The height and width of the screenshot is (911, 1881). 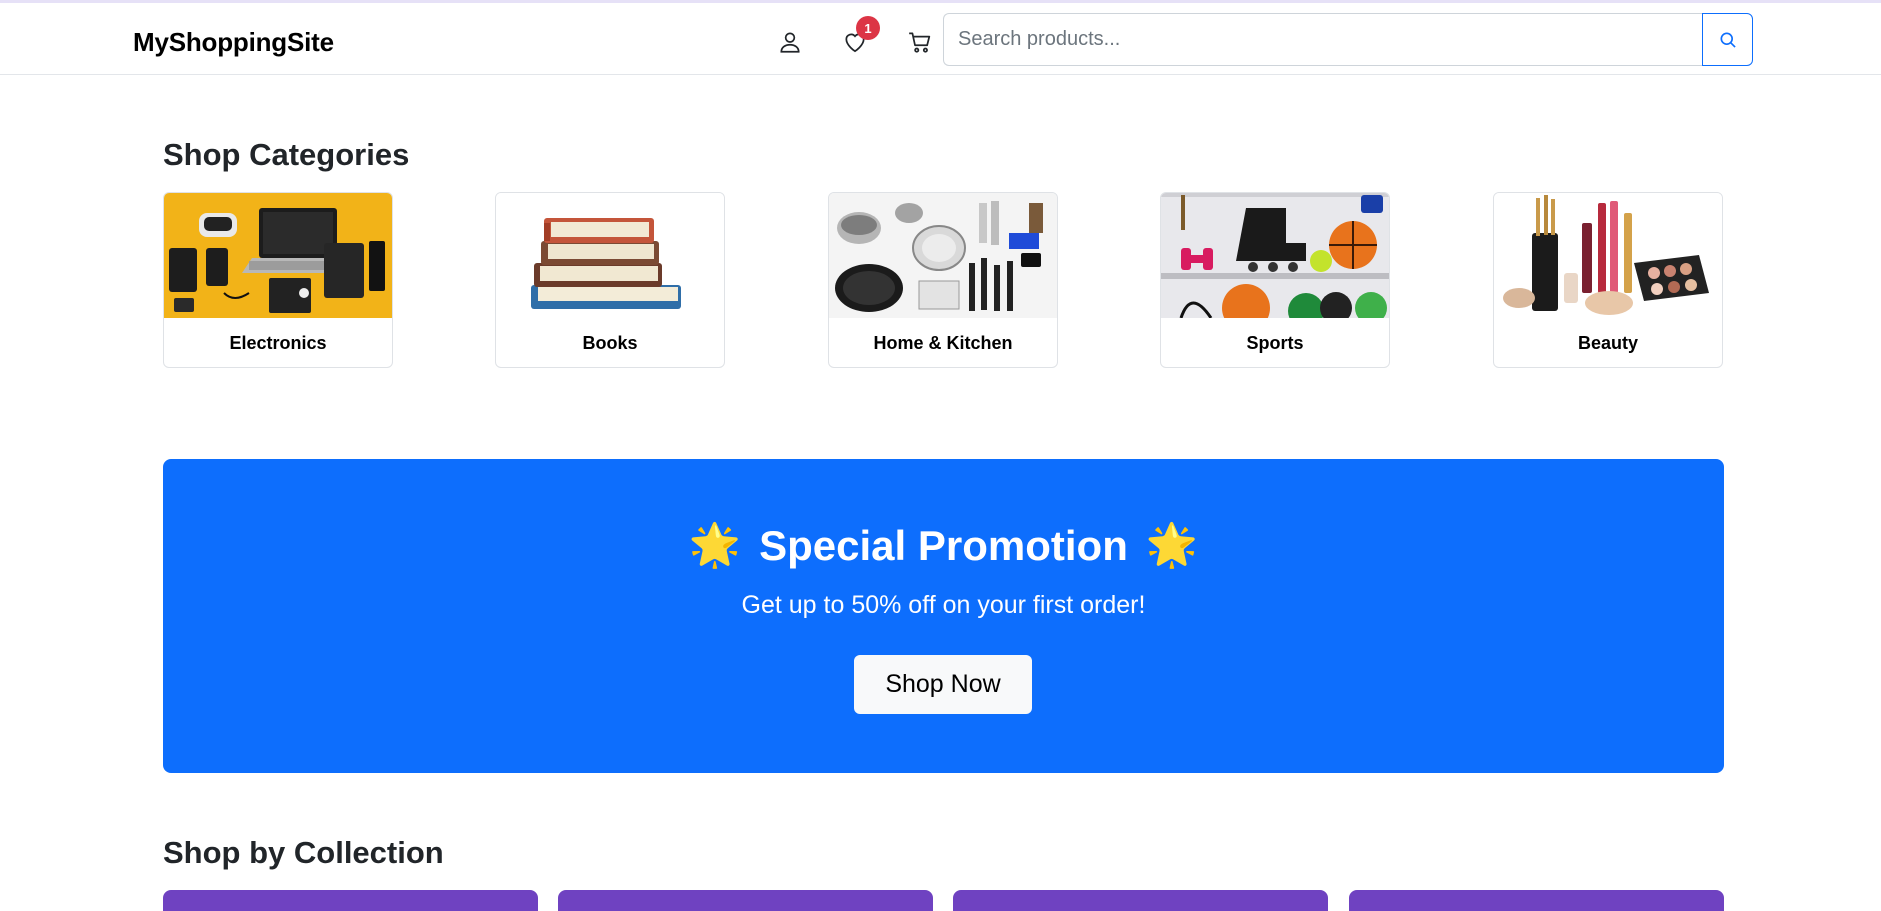 I want to click on category-card-electronics: Electronics, so click(x=278, y=280).